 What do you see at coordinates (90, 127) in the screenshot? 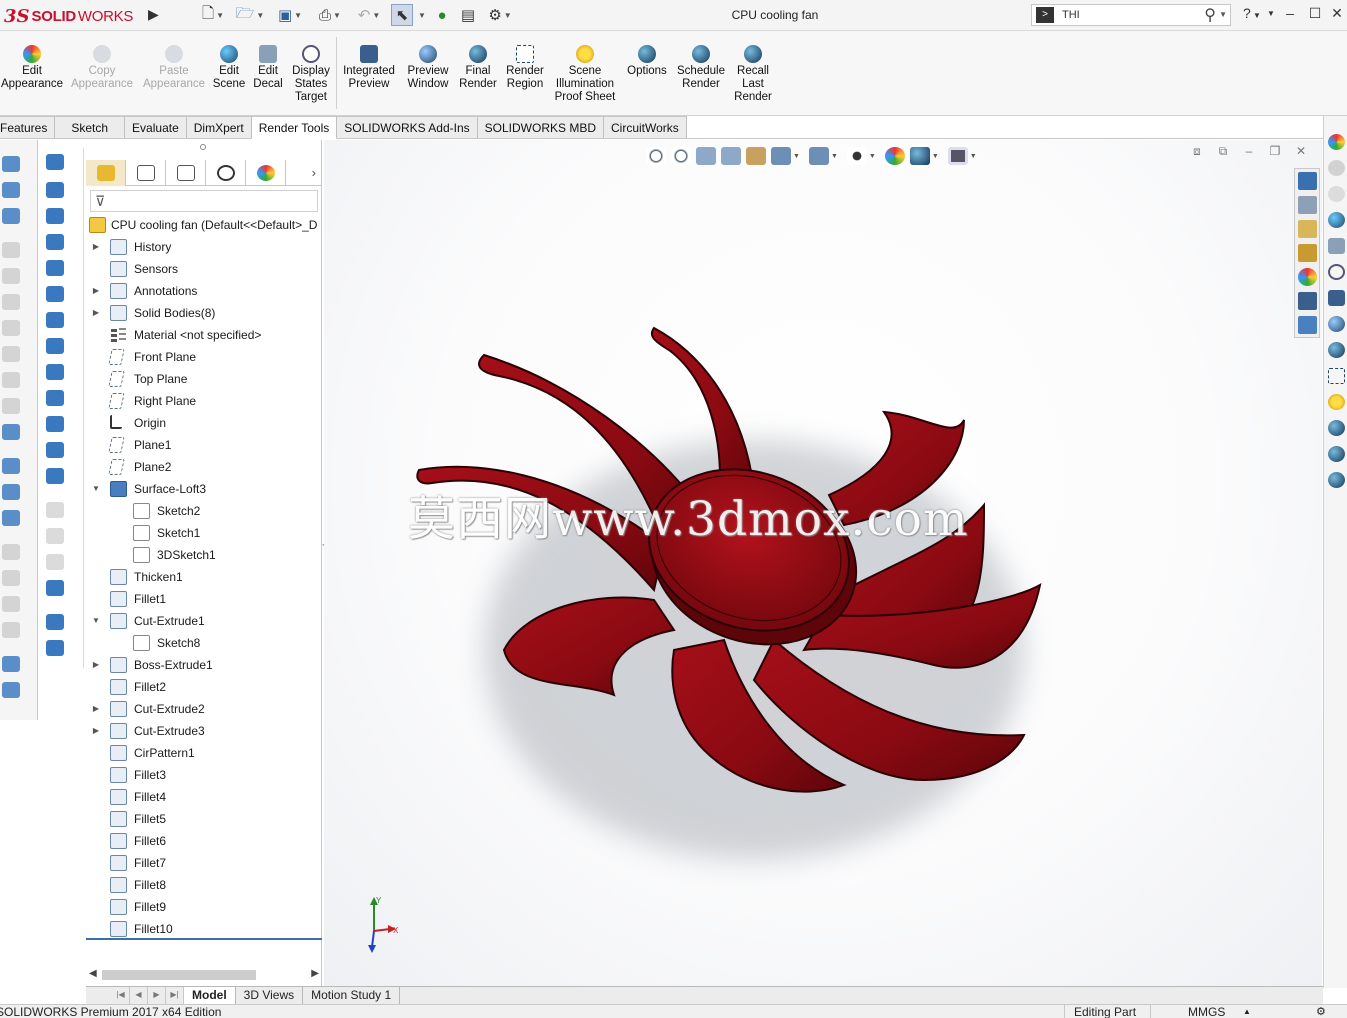
I see `tab-sketch: Sketch` at bounding box center [90, 127].